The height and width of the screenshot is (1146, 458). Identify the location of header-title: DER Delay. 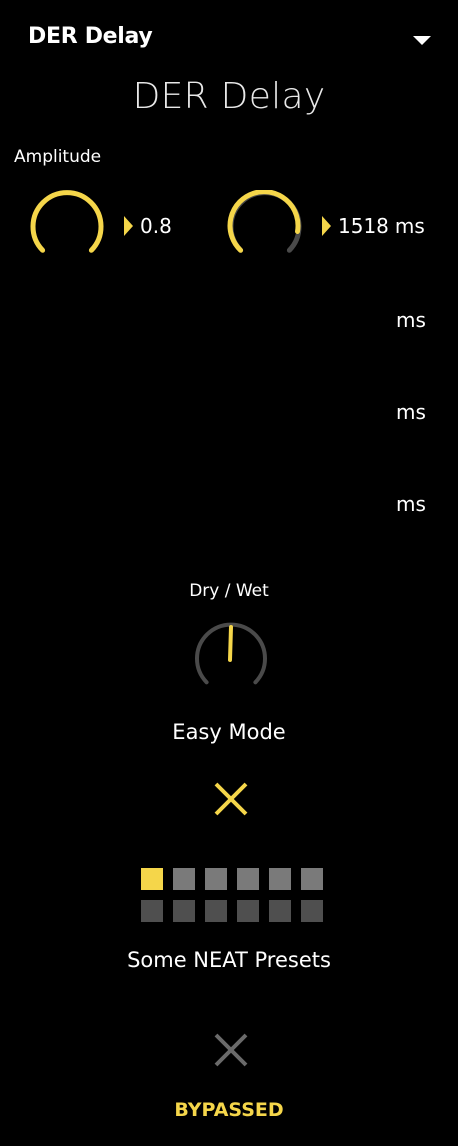
(90, 36).